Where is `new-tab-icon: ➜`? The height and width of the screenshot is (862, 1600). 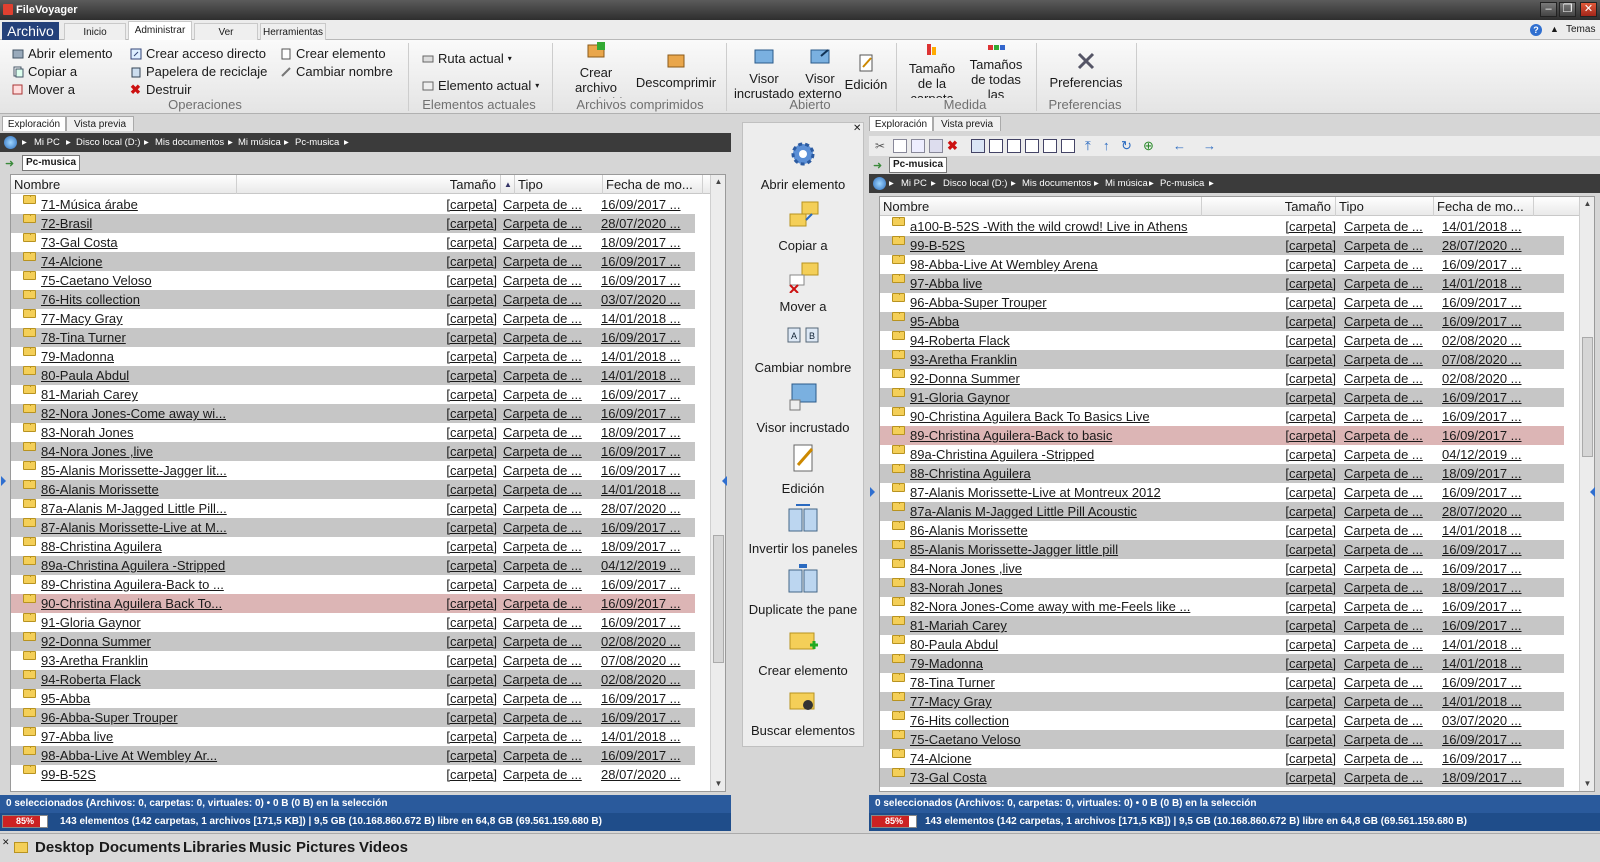
new-tab-icon: ➜ is located at coordinates (9, 163).